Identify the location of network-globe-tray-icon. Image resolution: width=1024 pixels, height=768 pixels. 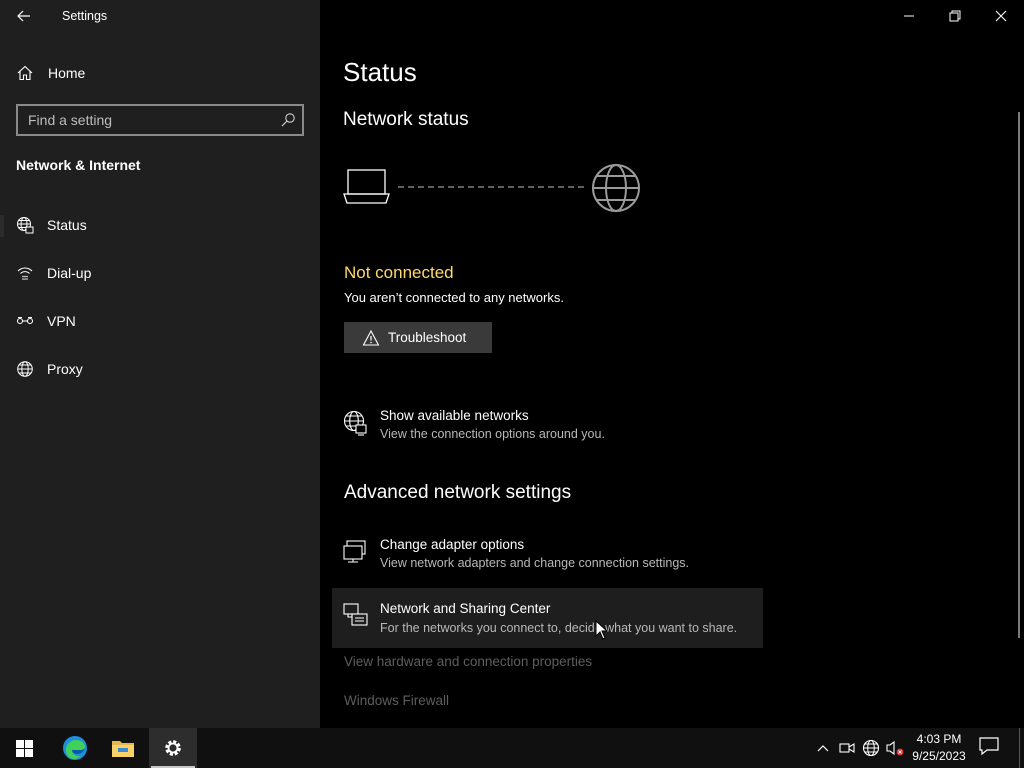
(871, 748).